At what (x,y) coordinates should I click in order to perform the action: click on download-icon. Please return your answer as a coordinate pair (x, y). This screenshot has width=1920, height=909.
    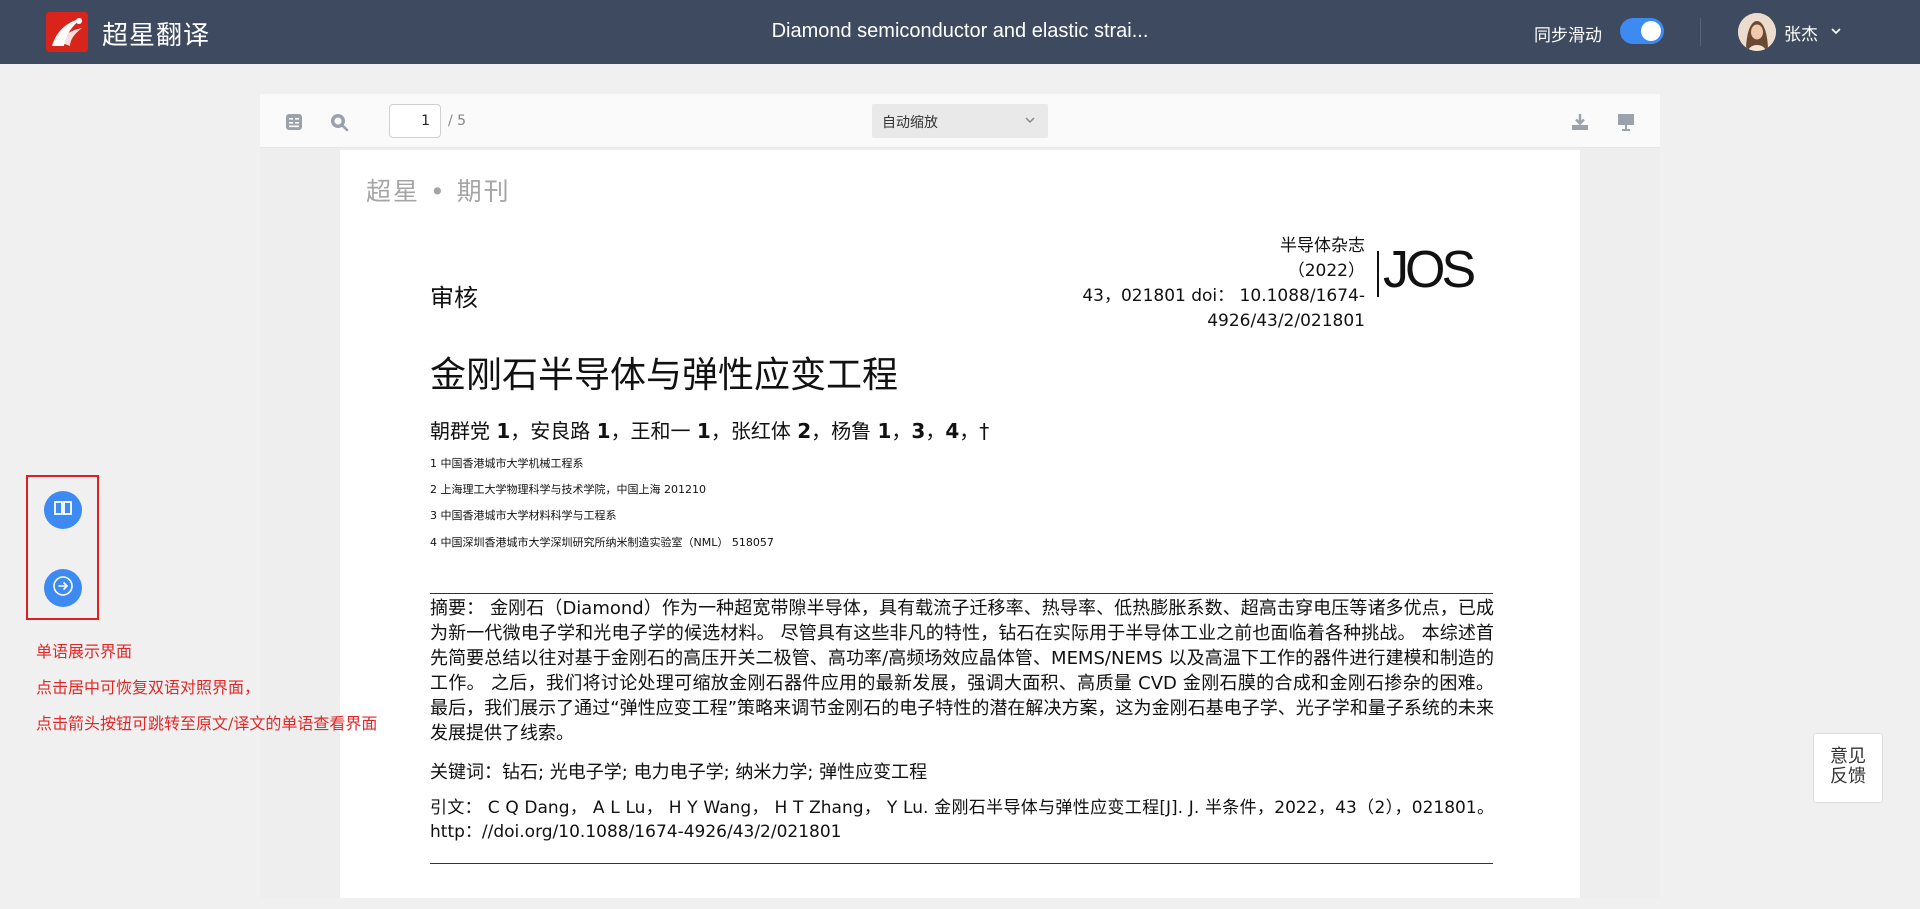
    Looking at the image, I should click on (1580, 122).